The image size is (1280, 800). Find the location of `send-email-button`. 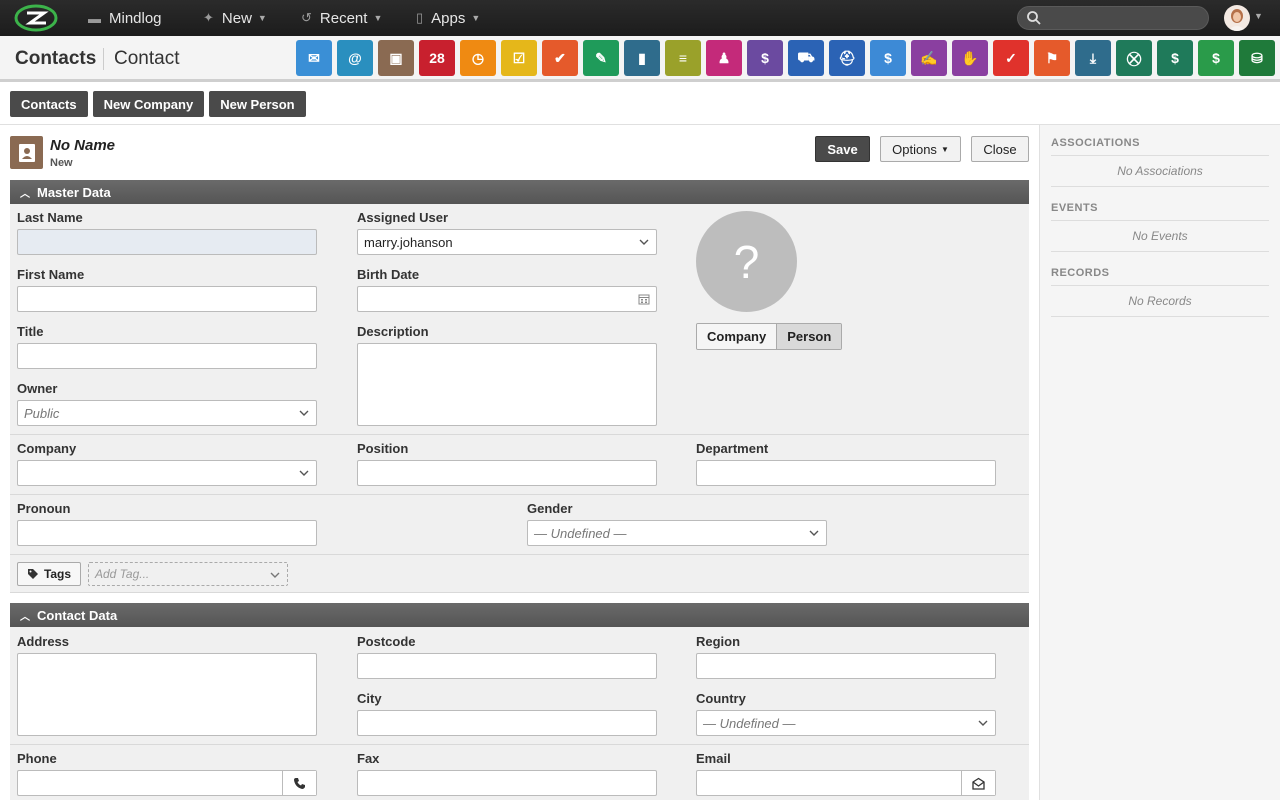

send-email-button is located at coordinates (978, 783).